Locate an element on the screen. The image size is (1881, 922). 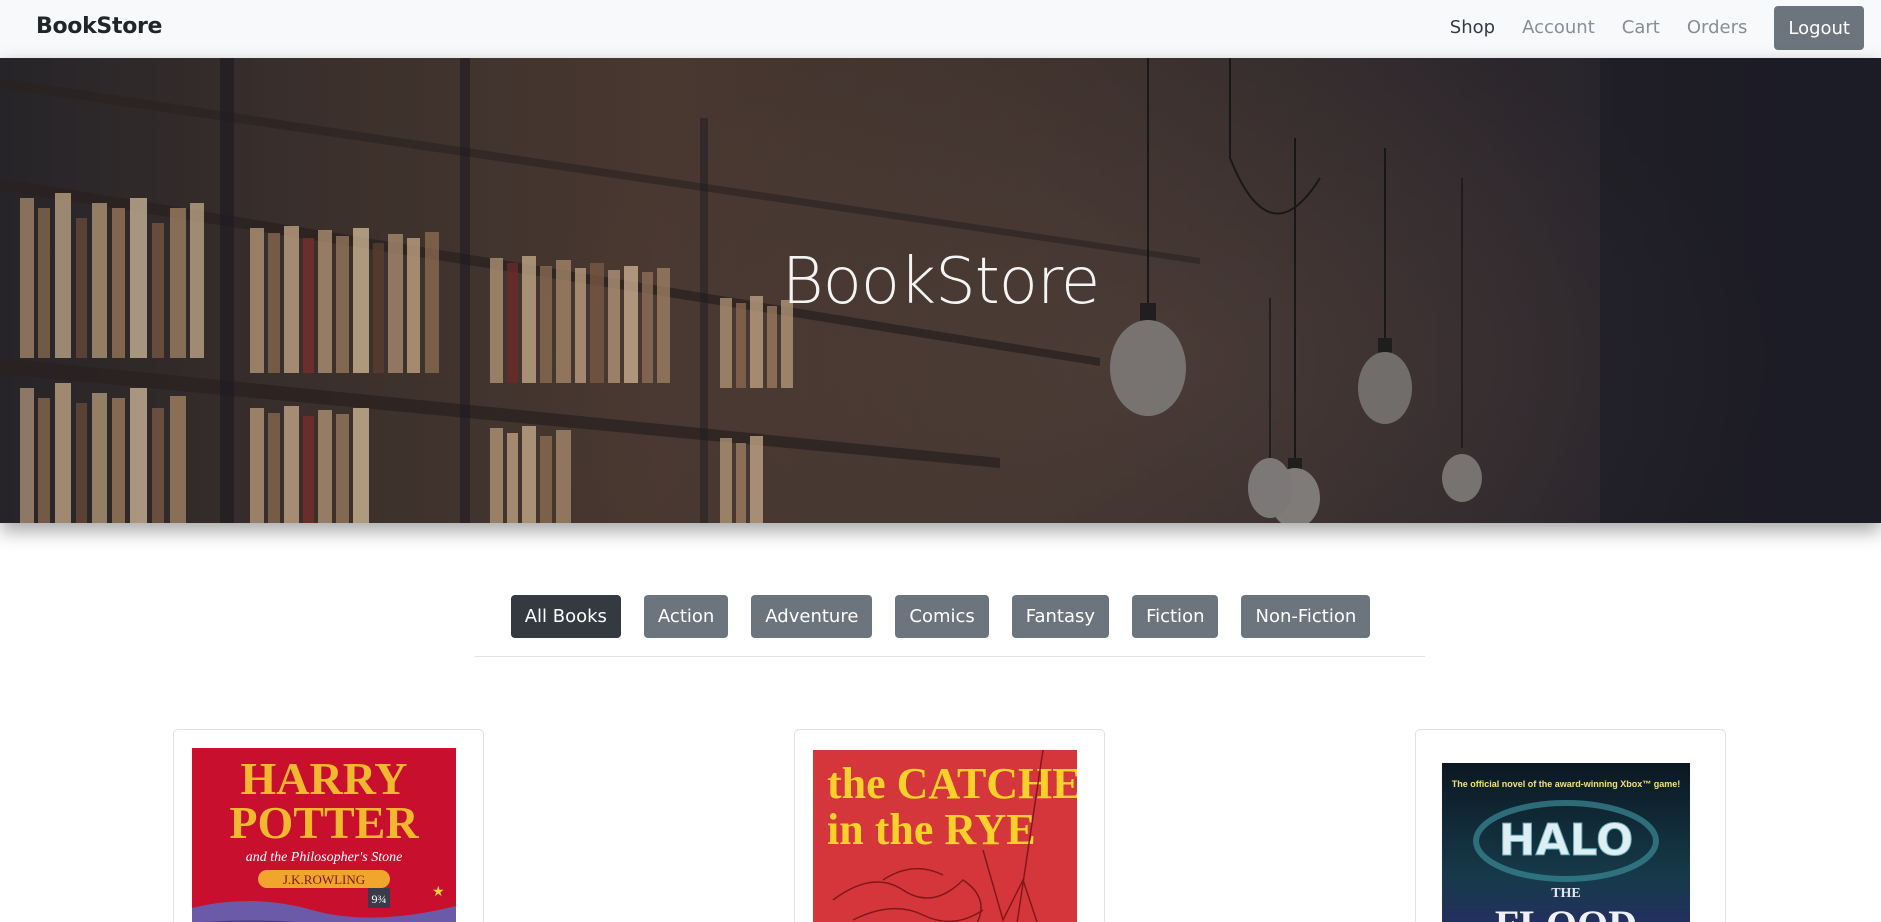
cover-author: J.K.ROWLING is located at coordinates (324, 879).